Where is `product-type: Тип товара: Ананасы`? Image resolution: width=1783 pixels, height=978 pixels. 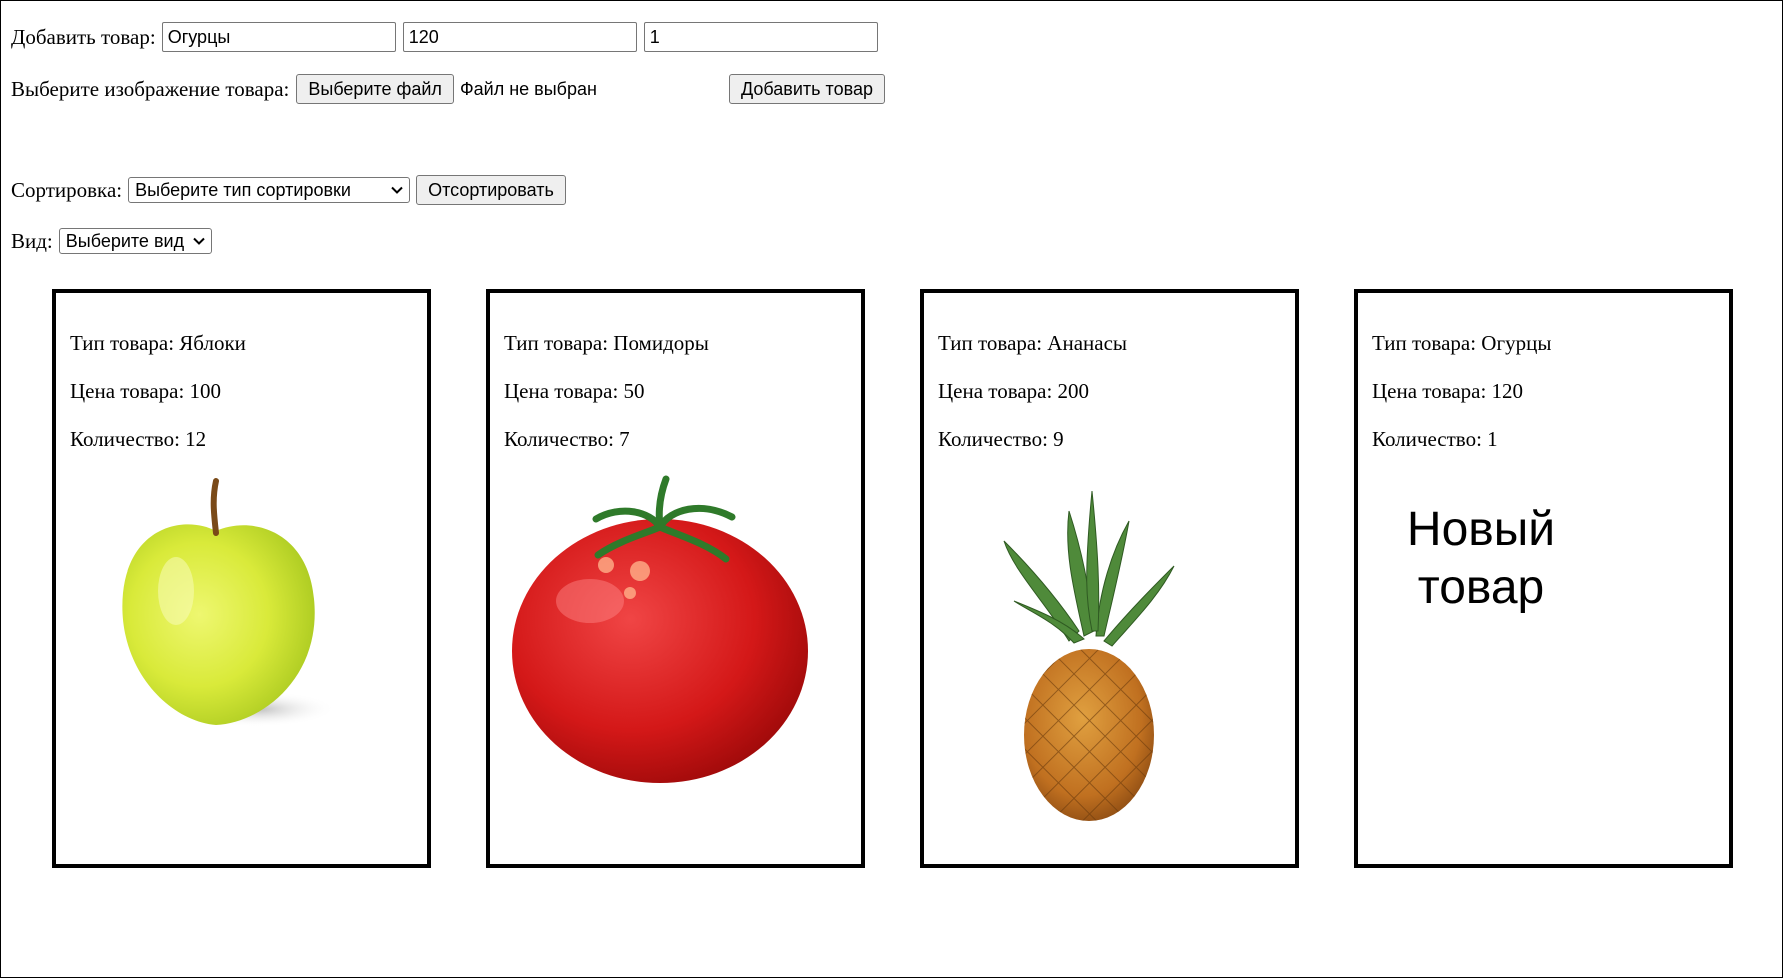
product-type: Тип товара: Ананасы is located at coordinates (1033, 343).